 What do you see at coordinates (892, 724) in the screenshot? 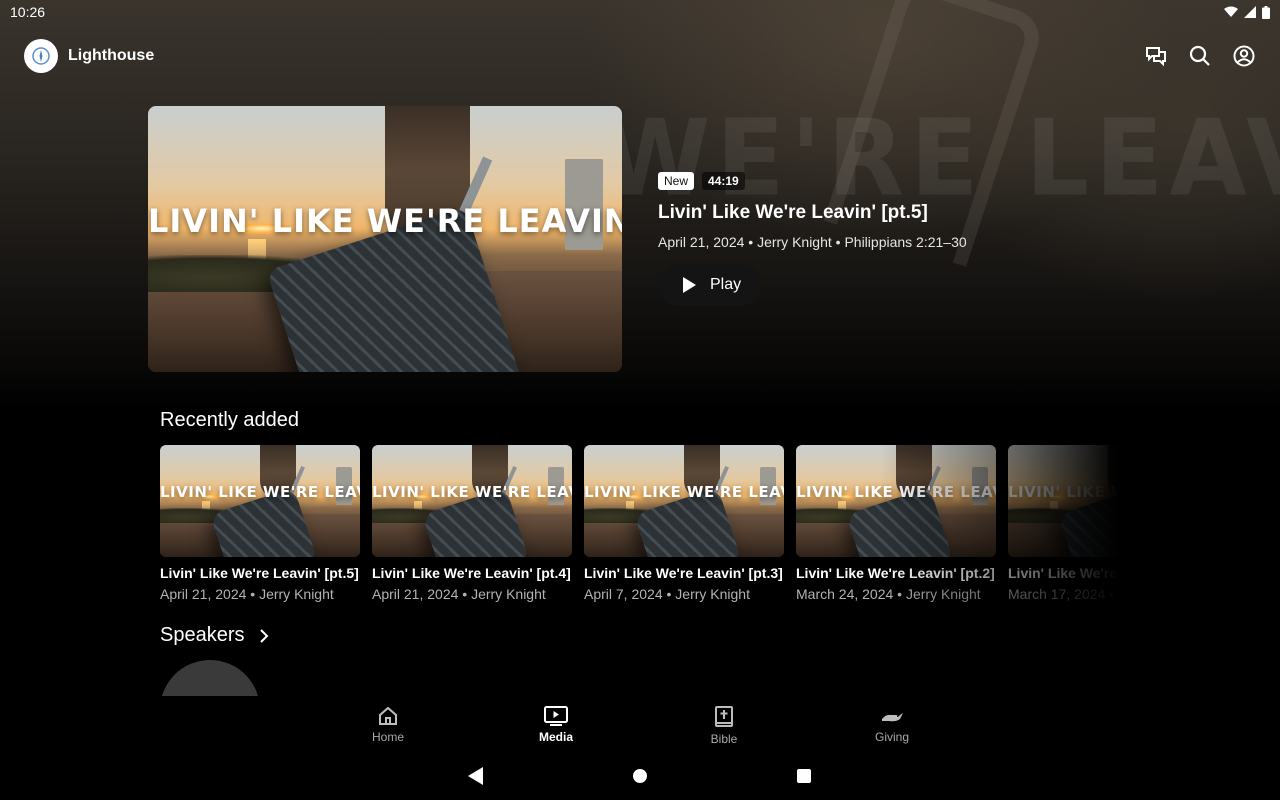
I see `nav-giving: Giving` at bounding box center [892, 724].